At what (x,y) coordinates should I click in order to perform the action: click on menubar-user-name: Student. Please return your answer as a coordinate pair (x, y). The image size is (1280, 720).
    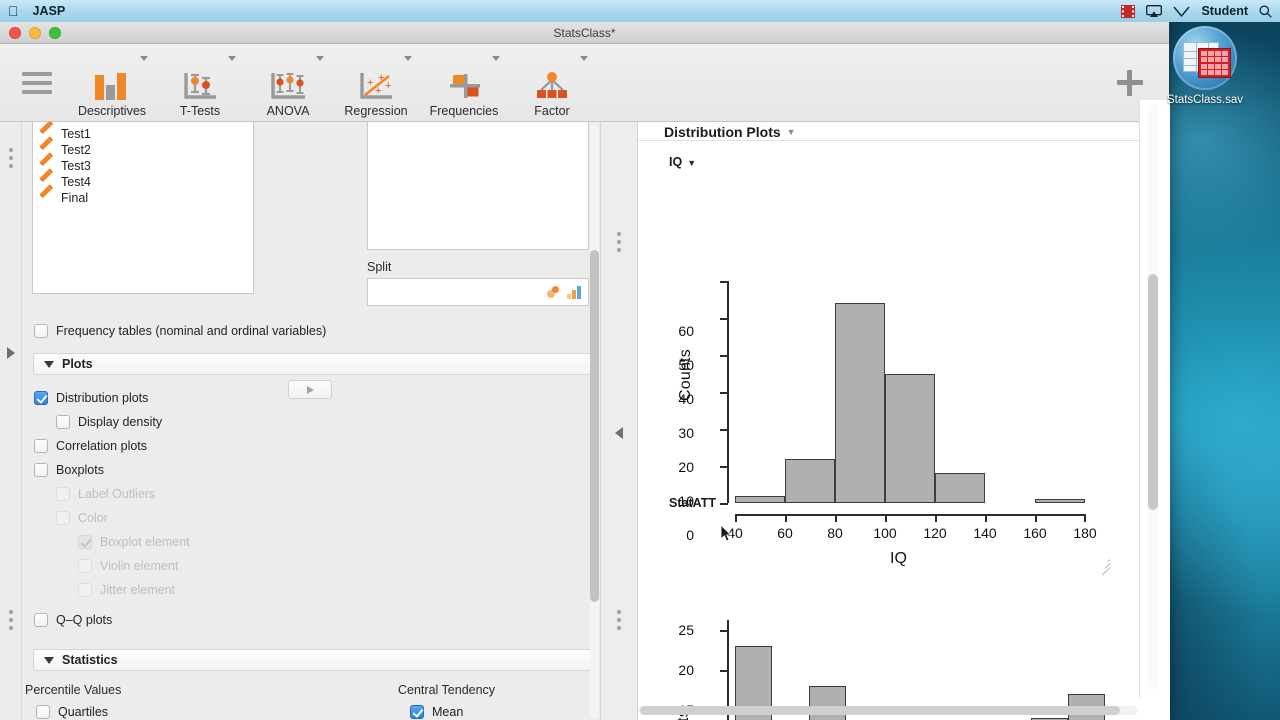
    Looking at the image, I should click on (1224, 11).